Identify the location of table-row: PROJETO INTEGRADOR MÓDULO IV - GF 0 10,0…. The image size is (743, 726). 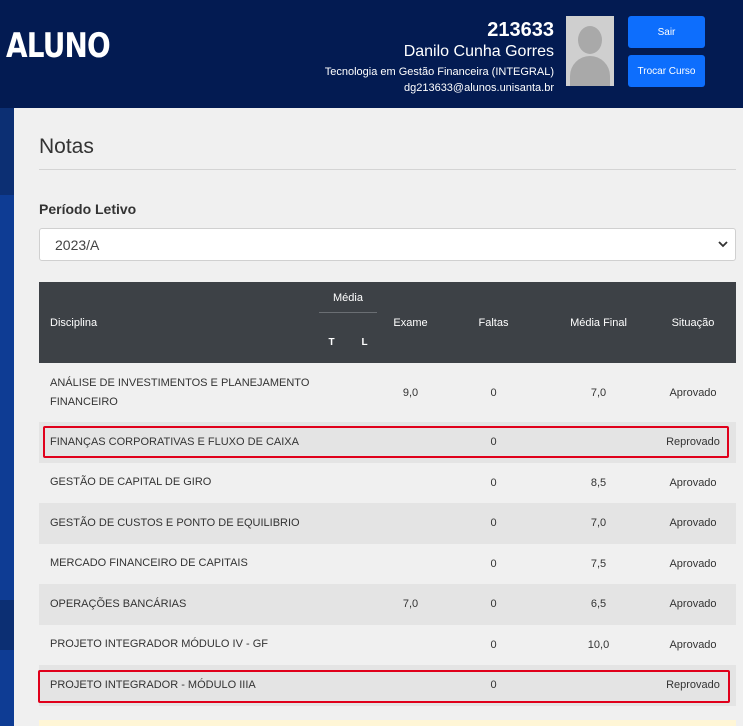
(387, 645).